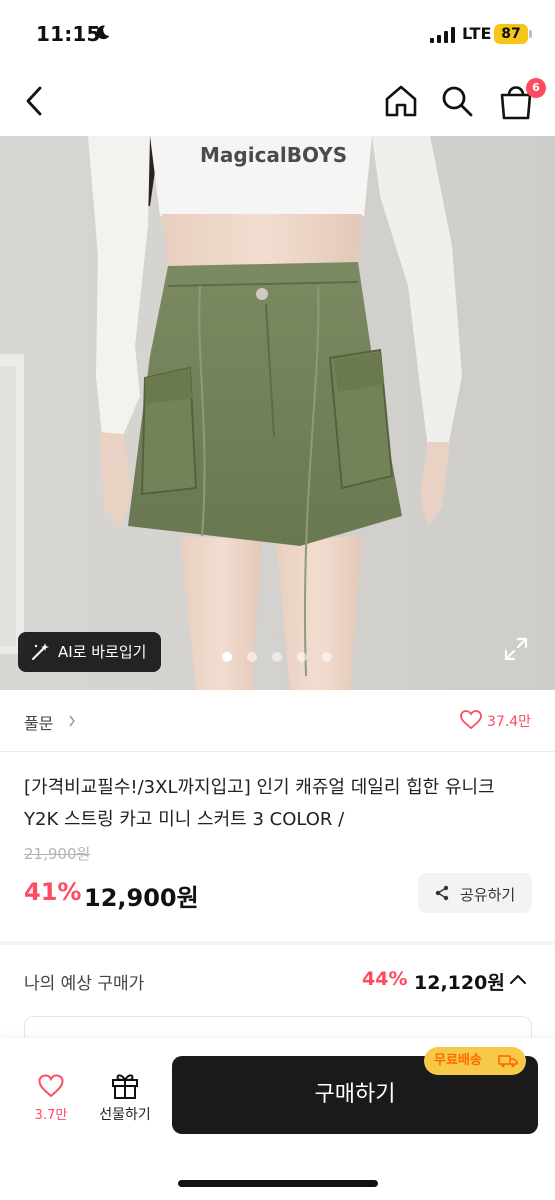  Describe the element at coordinates (457, 101) in the screenshot. I see `search-icon` at that location.